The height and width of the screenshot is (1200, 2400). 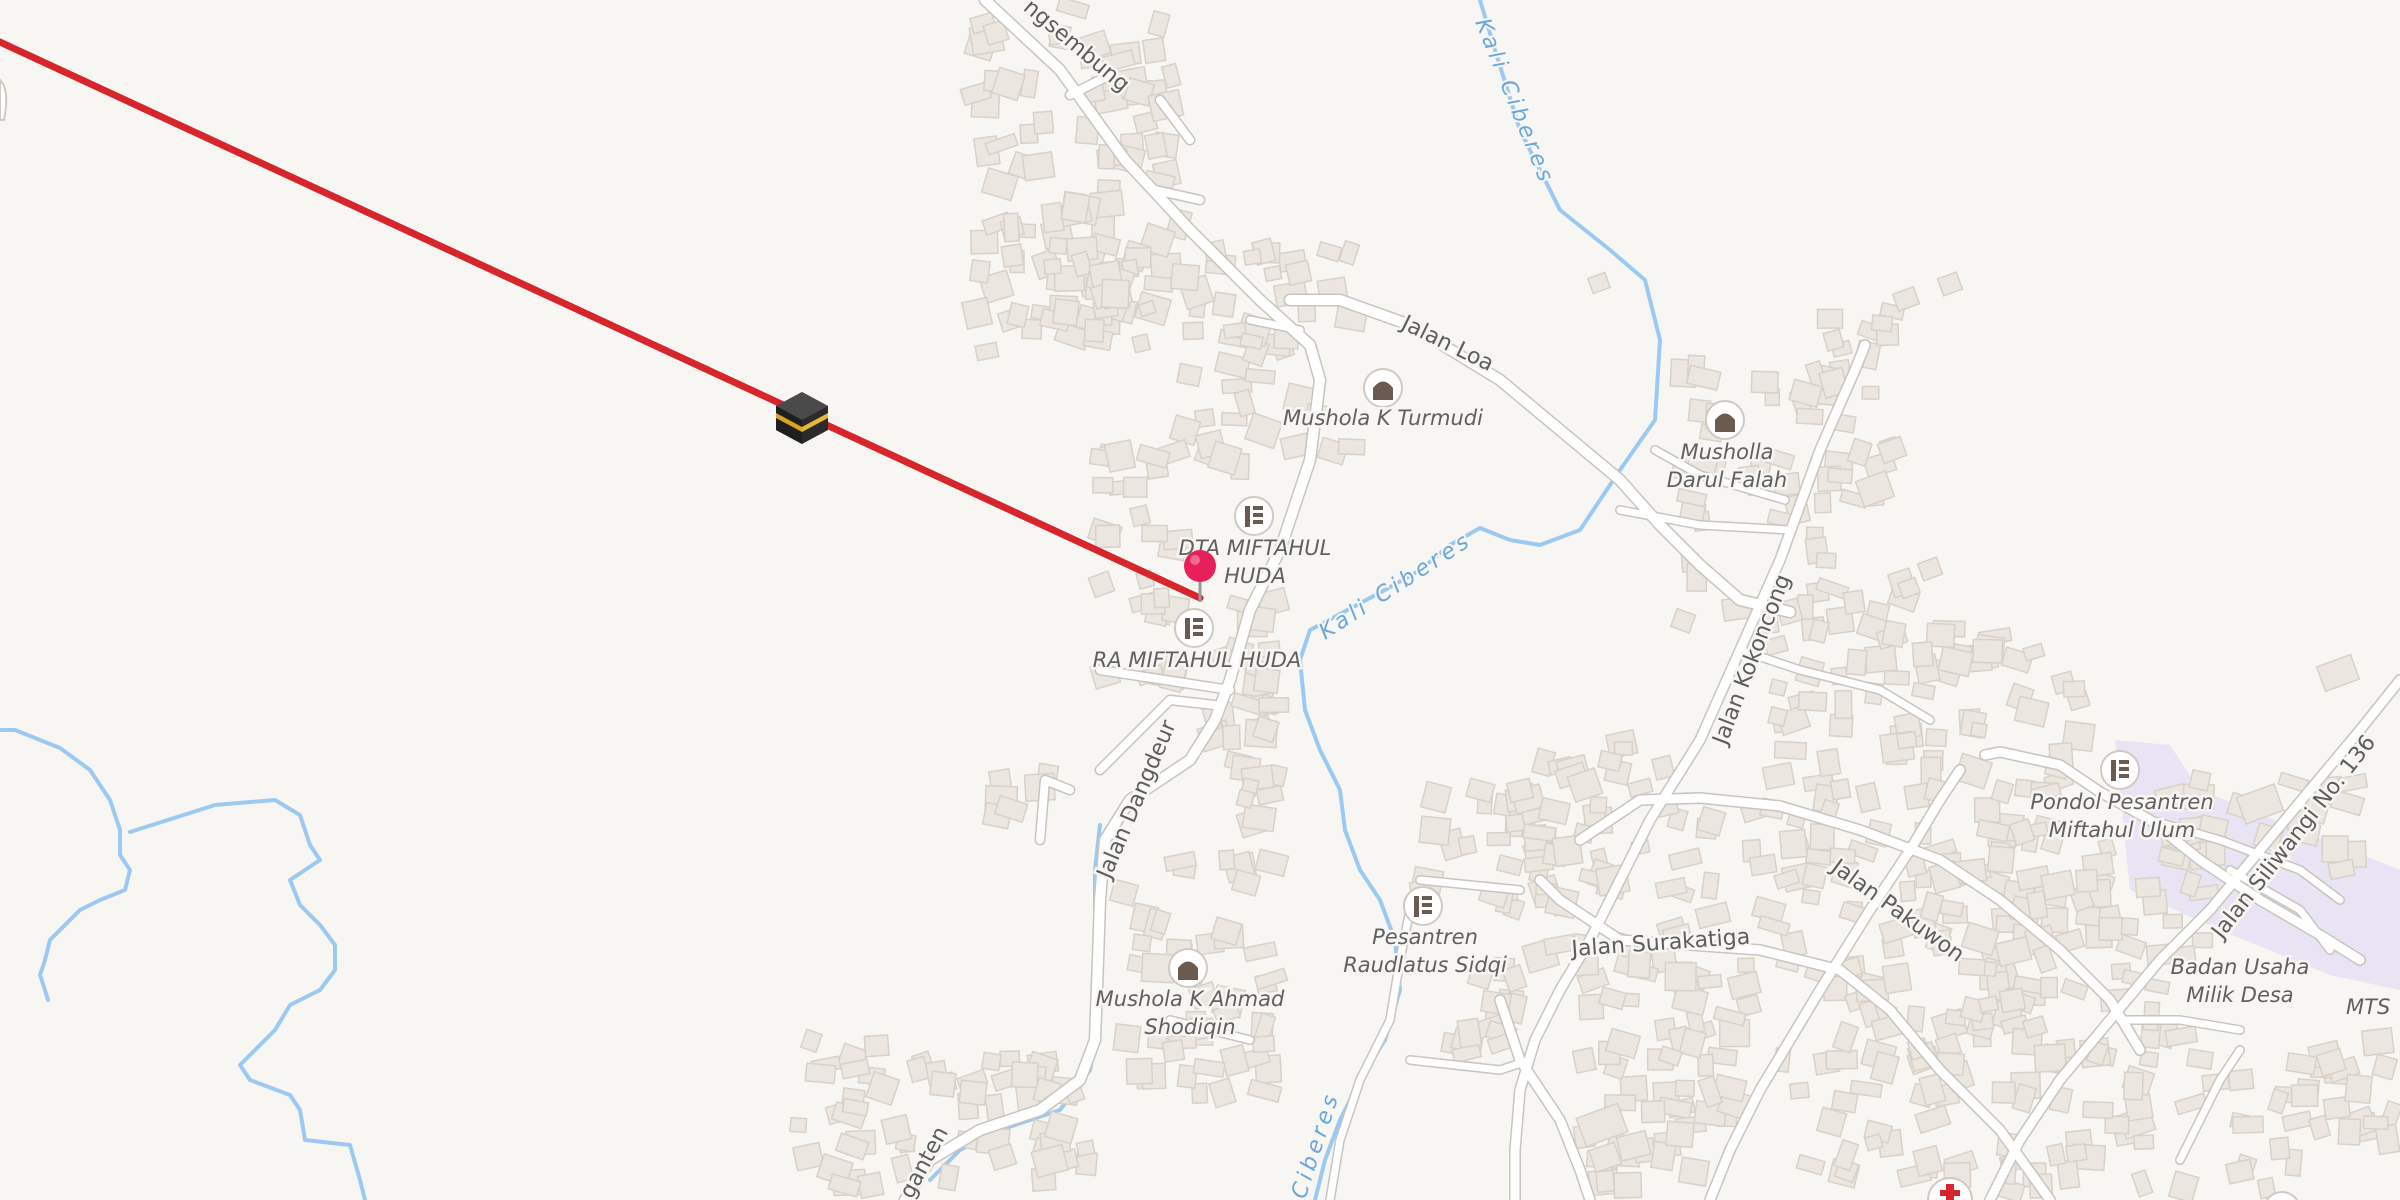 I want to click on stream-west, so click(x=183, y=964).